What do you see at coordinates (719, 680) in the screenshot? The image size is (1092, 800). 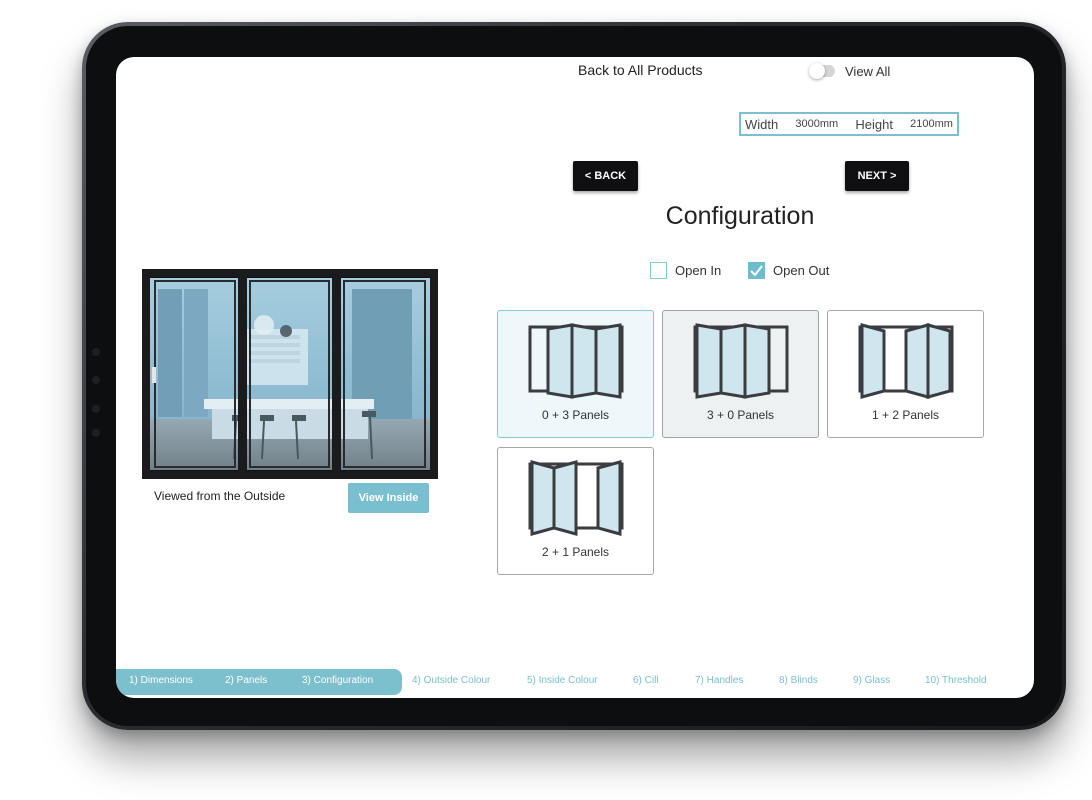 I see `step-handles: 7) Handles` at bounding box center [719, 680].